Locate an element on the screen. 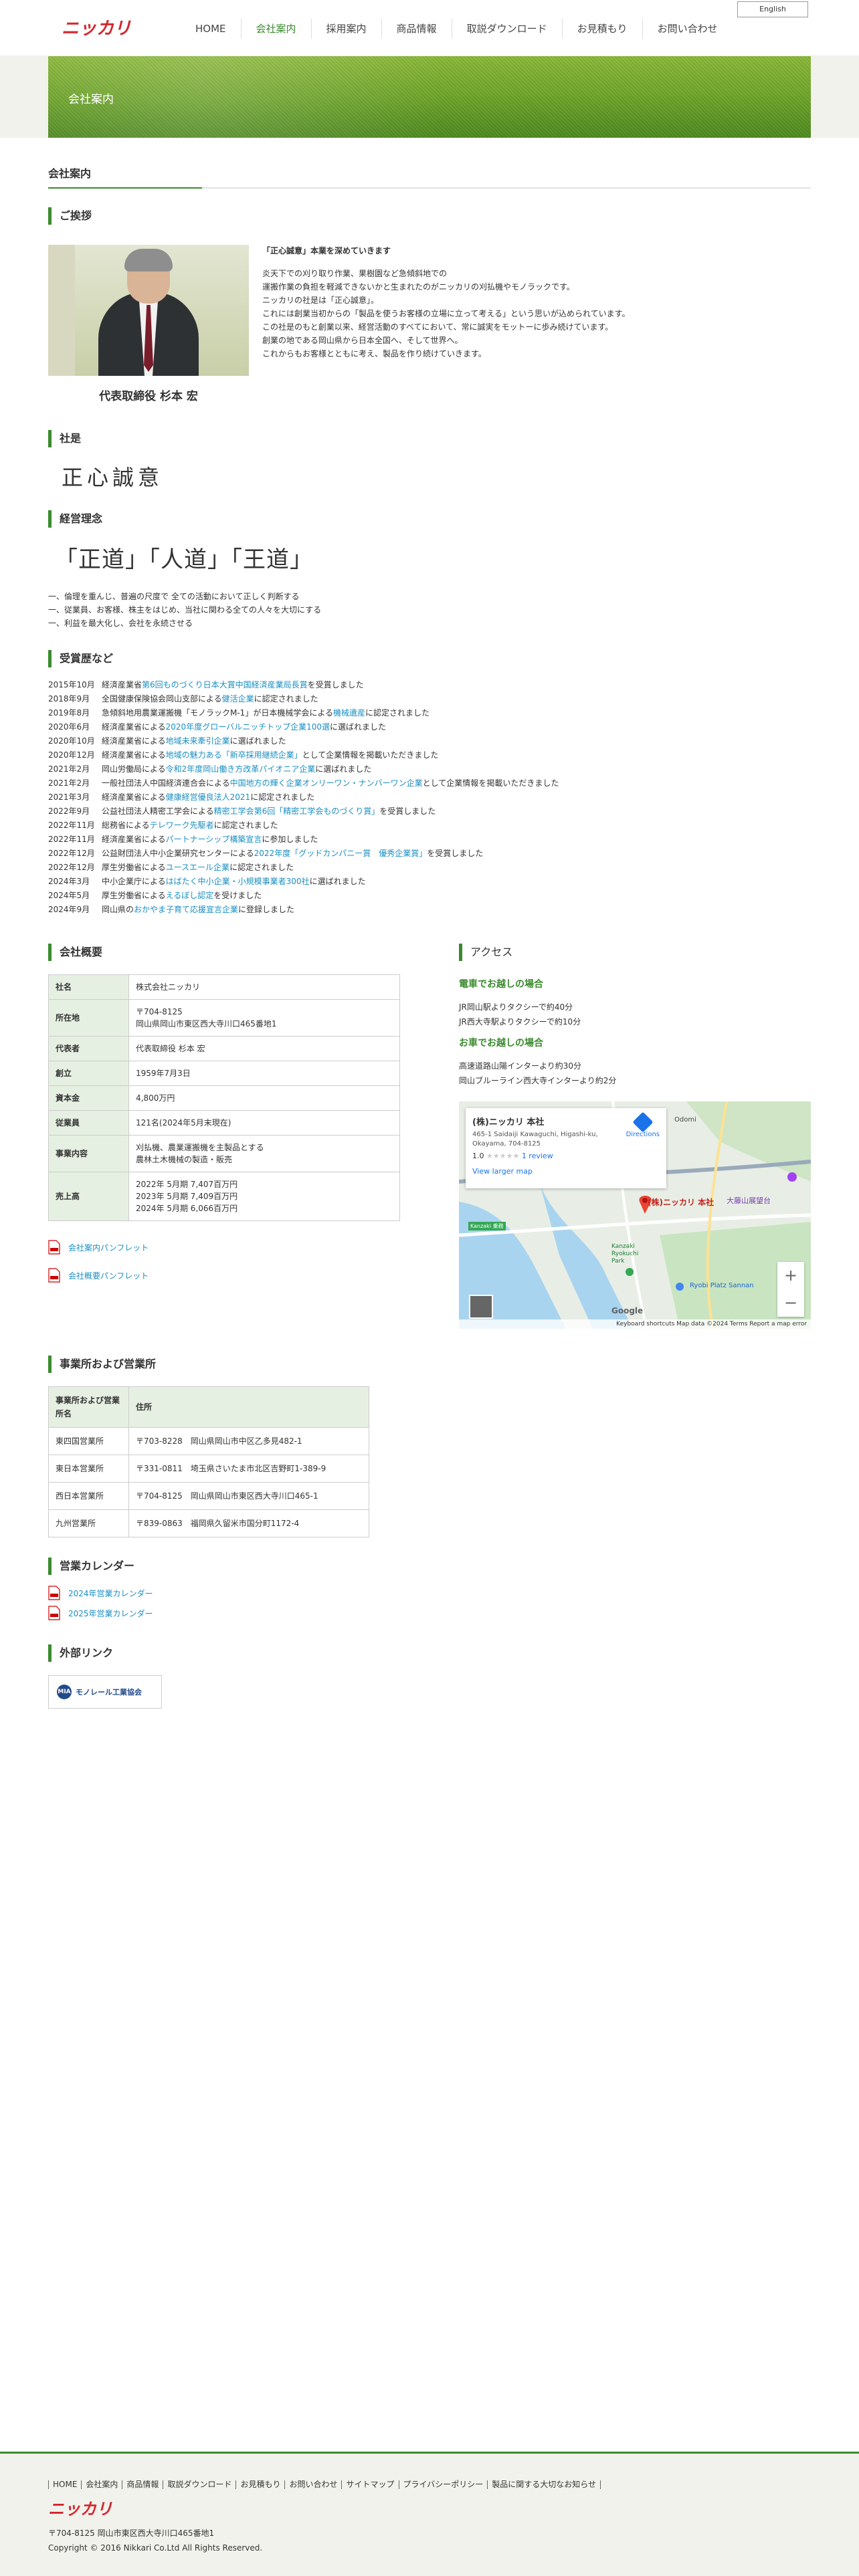 The width and height of the screenshot is (859, 2576). office-address: 〒839-0863 福岡県久留米市国分町1172-4 is located at coordinates (248, 1523).